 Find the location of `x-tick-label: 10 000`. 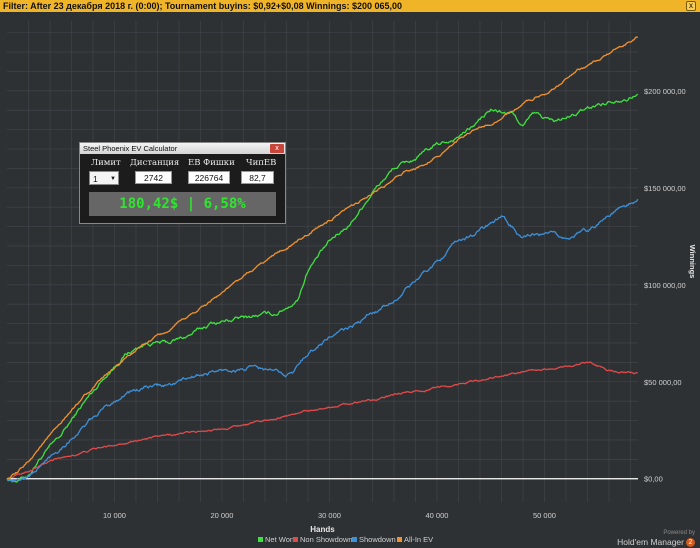

x-tick-label: 10 000 is located at coordinates (114, 515).